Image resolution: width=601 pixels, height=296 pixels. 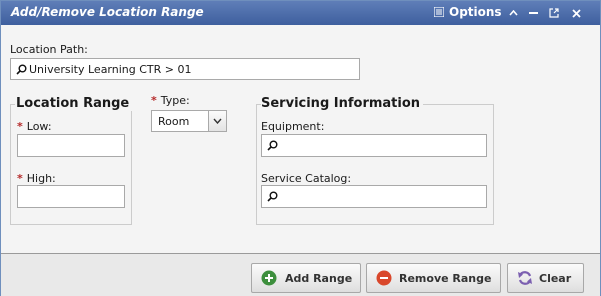 What do you see at coordinates (319, 278) in the screenshot?
I see `add-range-label: Add Range` at bounding box center [319, 278].